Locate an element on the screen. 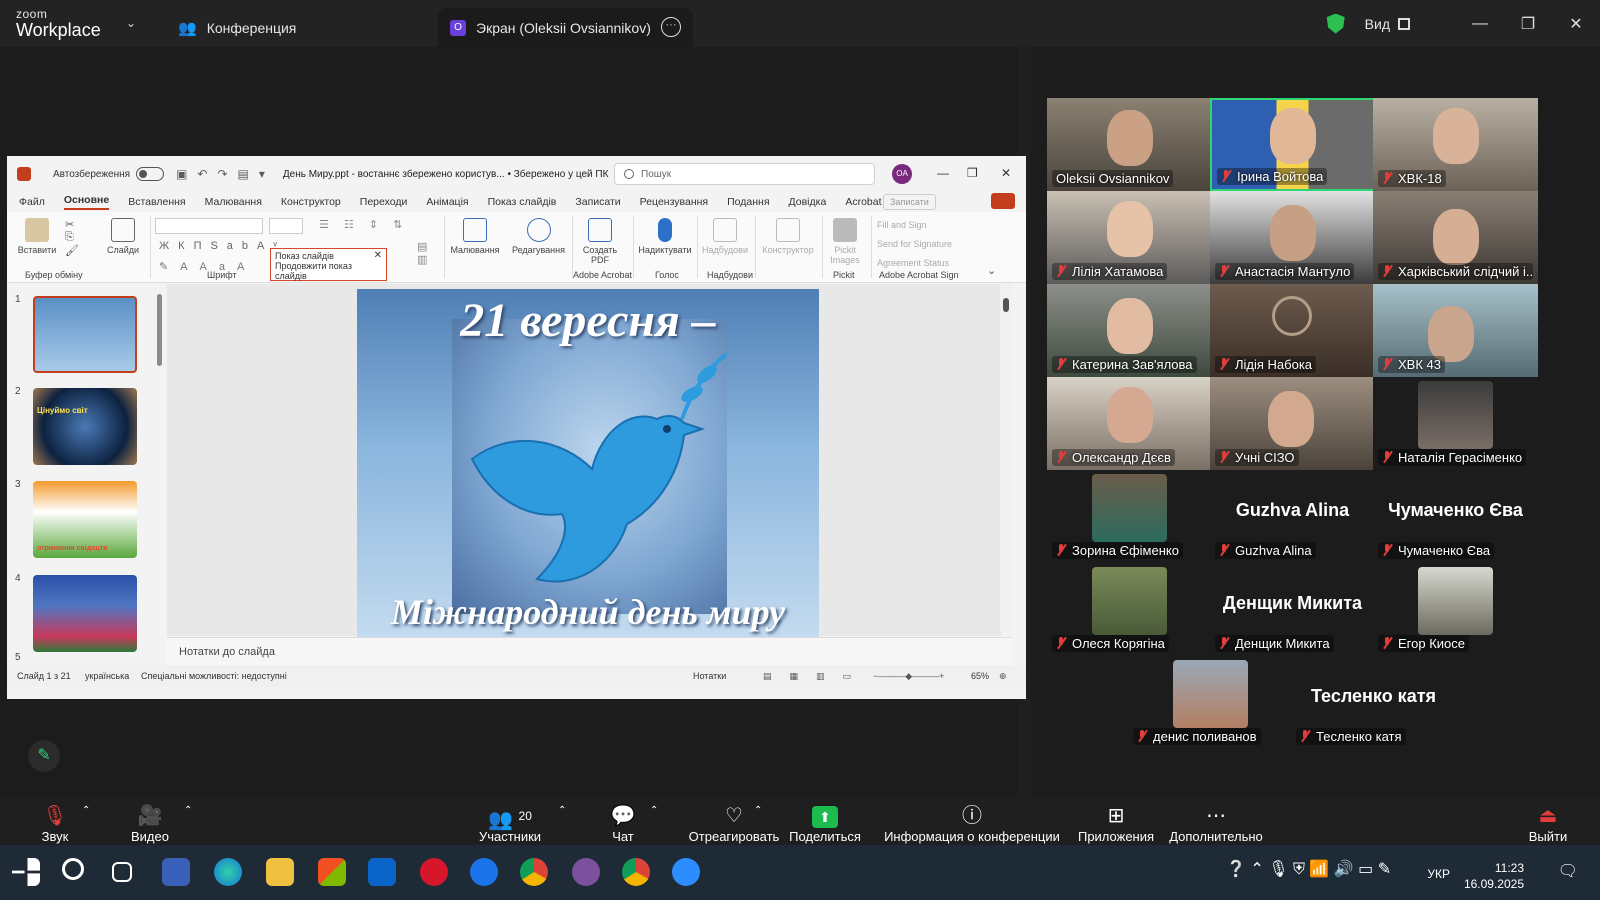 Image resolution: width=1600 pixels, height=900 pixels. pickit-button: Pickit Images is located at coordinates (845, 239).